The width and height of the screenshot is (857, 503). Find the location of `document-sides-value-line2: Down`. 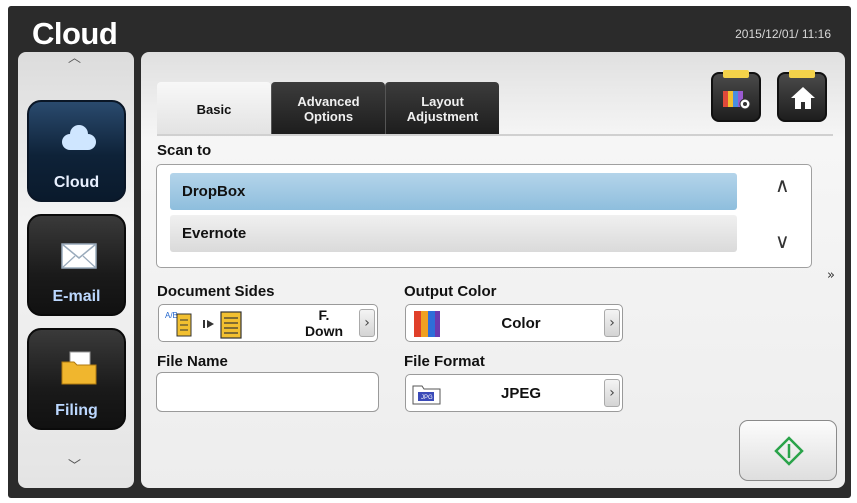

document-sides-value-line2: Down is located at coordinates (324, 331).